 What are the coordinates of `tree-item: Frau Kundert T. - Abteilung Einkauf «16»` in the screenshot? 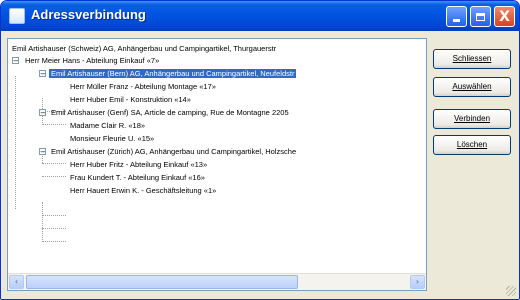 It's located at (137, 177).